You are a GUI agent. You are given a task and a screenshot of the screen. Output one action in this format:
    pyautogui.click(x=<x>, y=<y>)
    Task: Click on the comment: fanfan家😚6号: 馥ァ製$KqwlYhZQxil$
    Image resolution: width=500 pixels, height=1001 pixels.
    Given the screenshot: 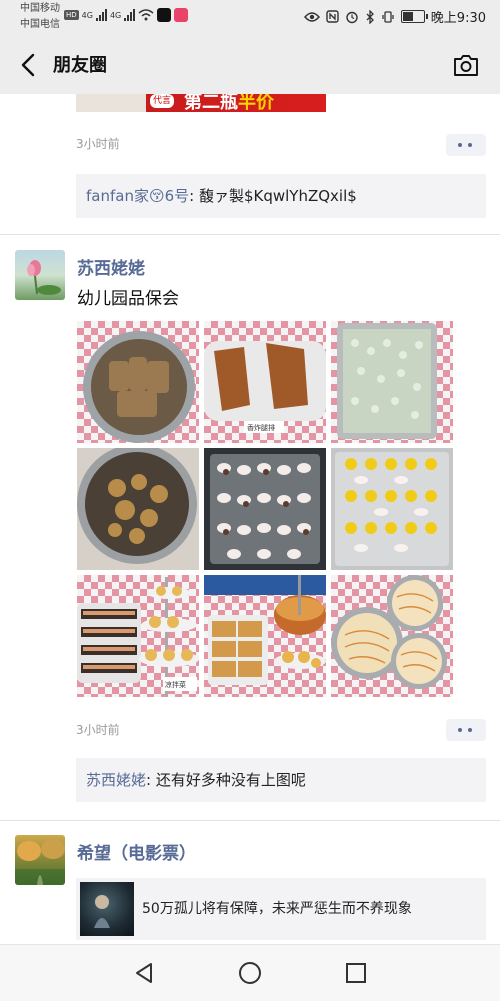 What is the action you would take?
    pyautogui.click(x=221, y=195)
    